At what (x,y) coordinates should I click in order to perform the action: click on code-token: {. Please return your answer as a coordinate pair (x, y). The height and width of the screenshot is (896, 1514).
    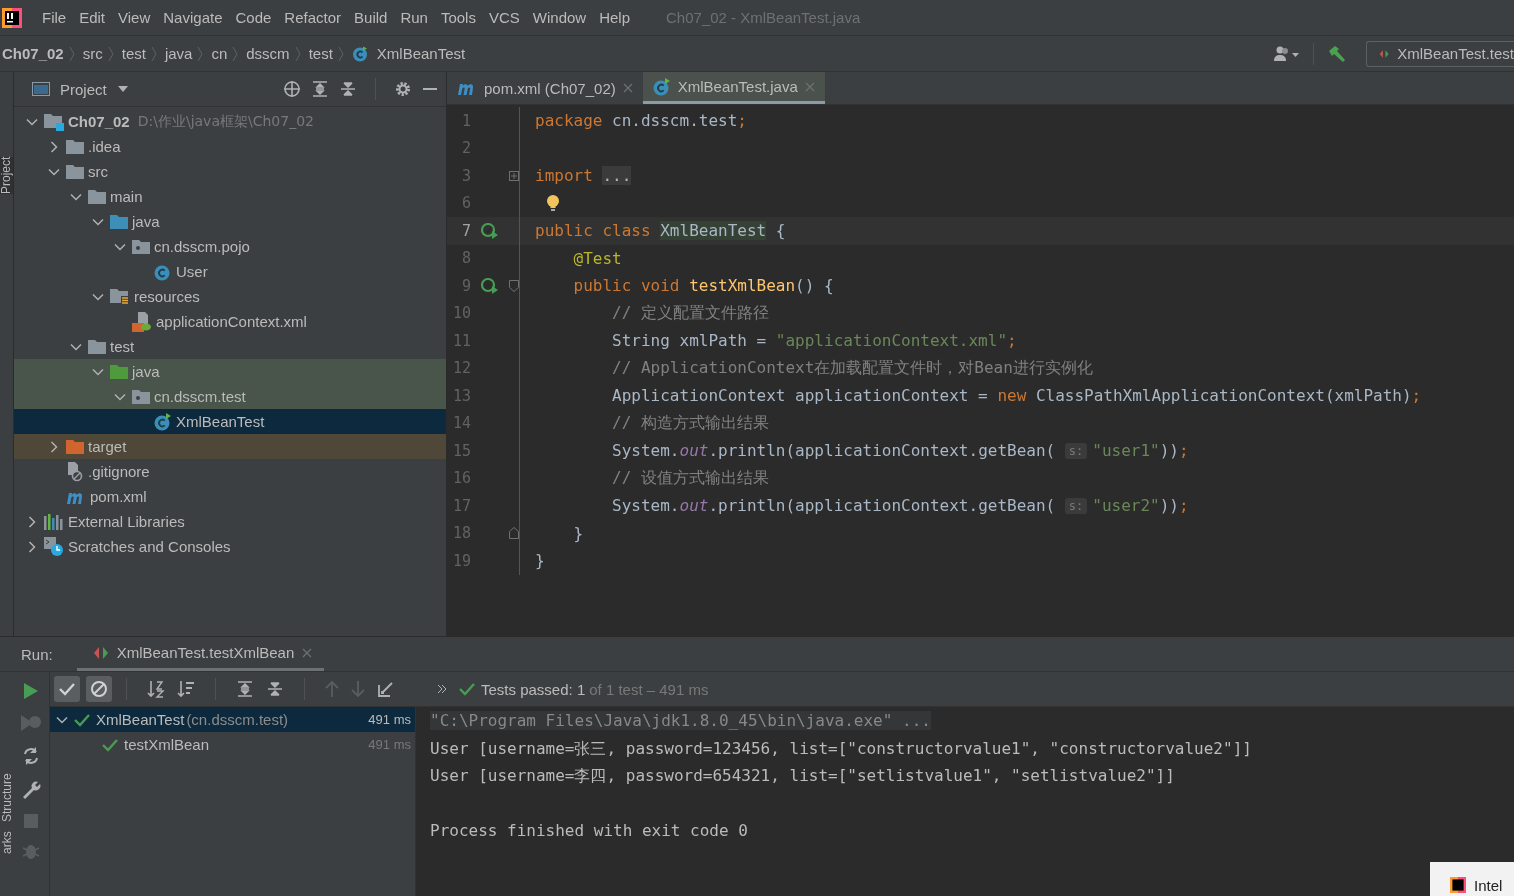
    Looking at the image, I should click on (780, 231).